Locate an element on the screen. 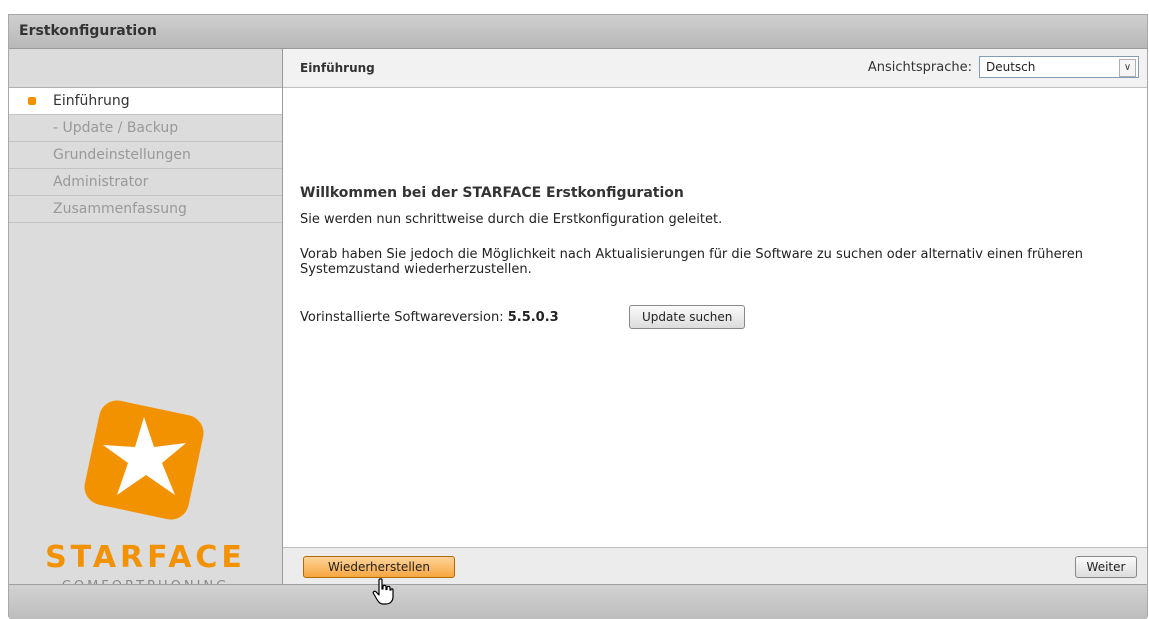 The width and height of the screenshot is (1149, 619). sidebar-item-label: Administrator is located at coordinates (101, 182).